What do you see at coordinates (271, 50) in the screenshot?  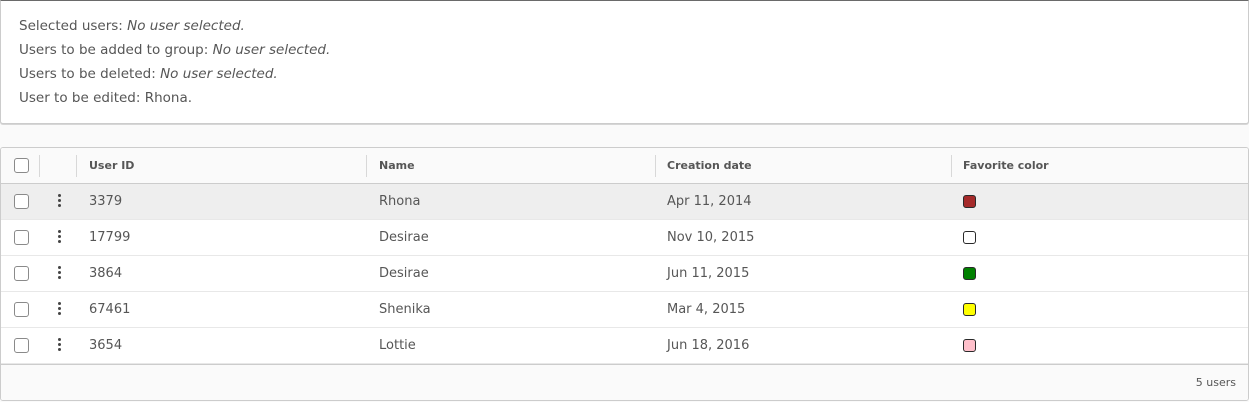 I see `users-to-add-value: No user selected.` at bounding box center [271, 50].